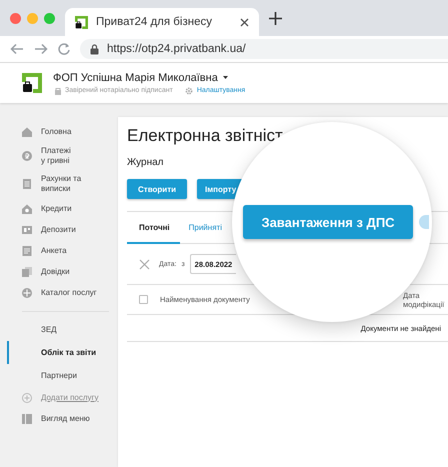 This screenshot has height=467, width=448. I want to click on page-title: Електронна звітніст, so click(205, 136).